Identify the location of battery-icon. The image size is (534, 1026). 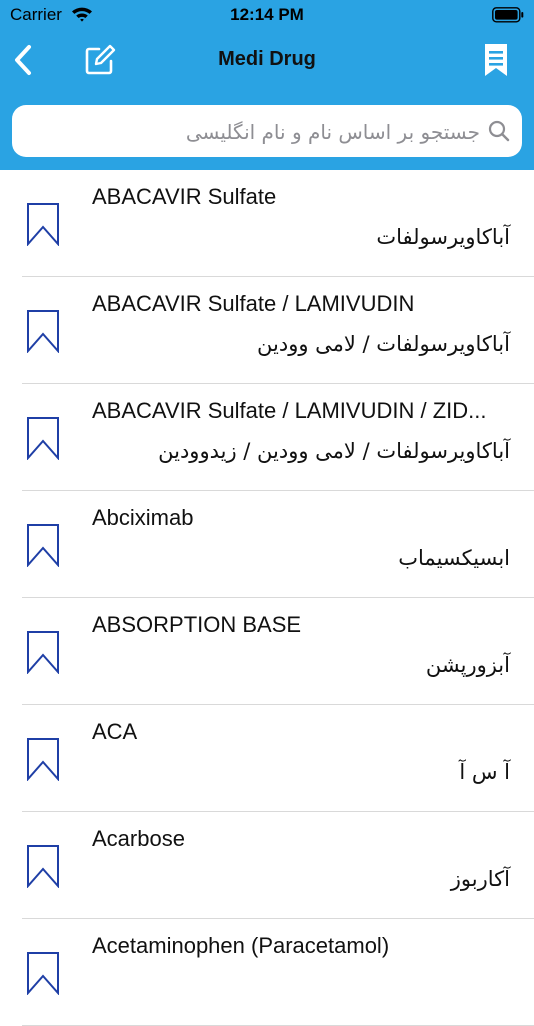
(508, 15).